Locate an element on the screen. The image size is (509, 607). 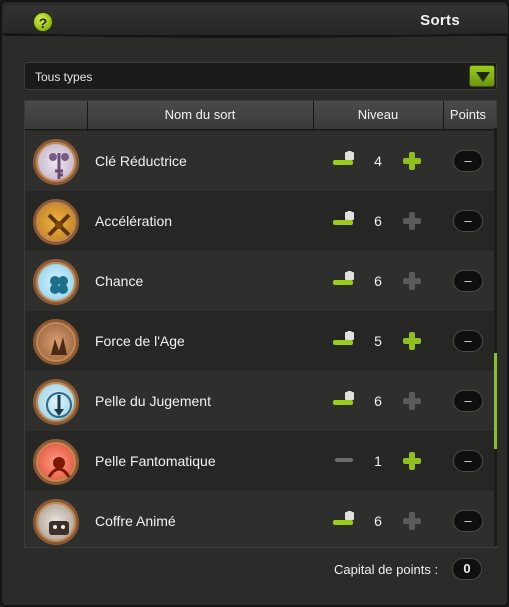
table-row: Pelle Fantomatique 1 – is located at coordinates (260, 461).